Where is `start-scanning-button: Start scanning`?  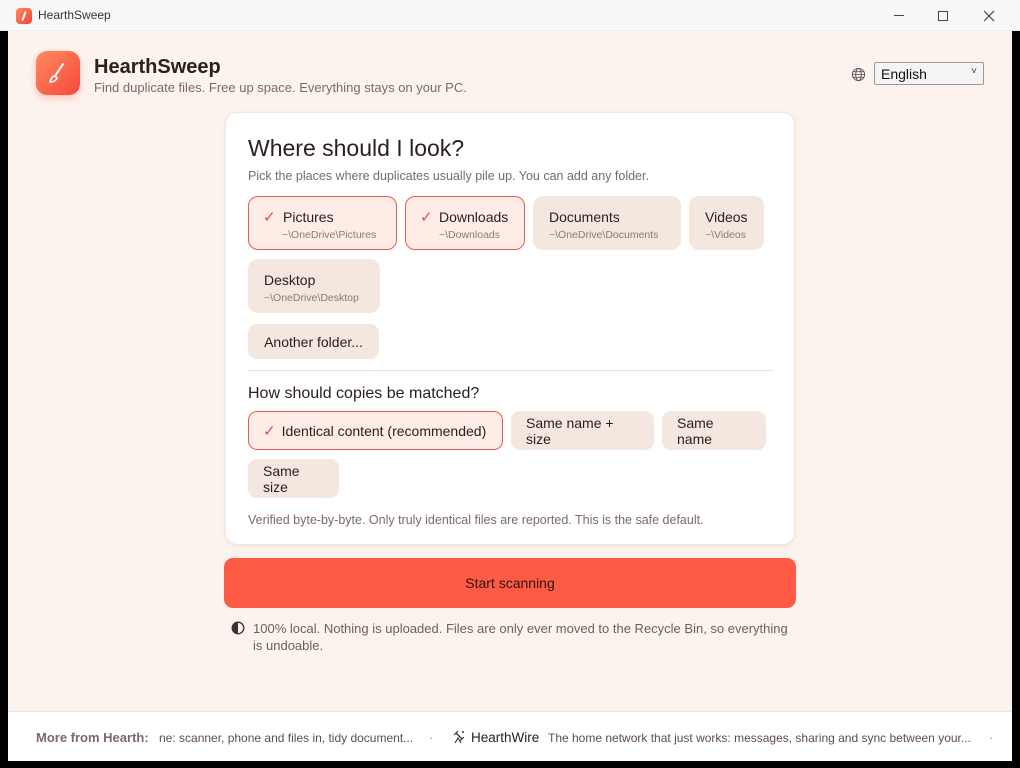 start-scanning-button: Start scanning is located at coordinates (510, 583).